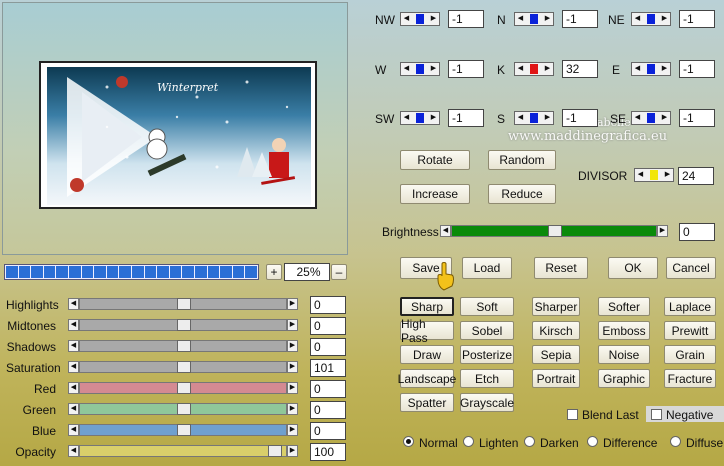 The width and height of the screenshot is (724, 466). What do you see at coordinates (487, 402) in the screenshot?
I see `filter-grayscale-button: Grayscale` at bounding box center [487, 402].